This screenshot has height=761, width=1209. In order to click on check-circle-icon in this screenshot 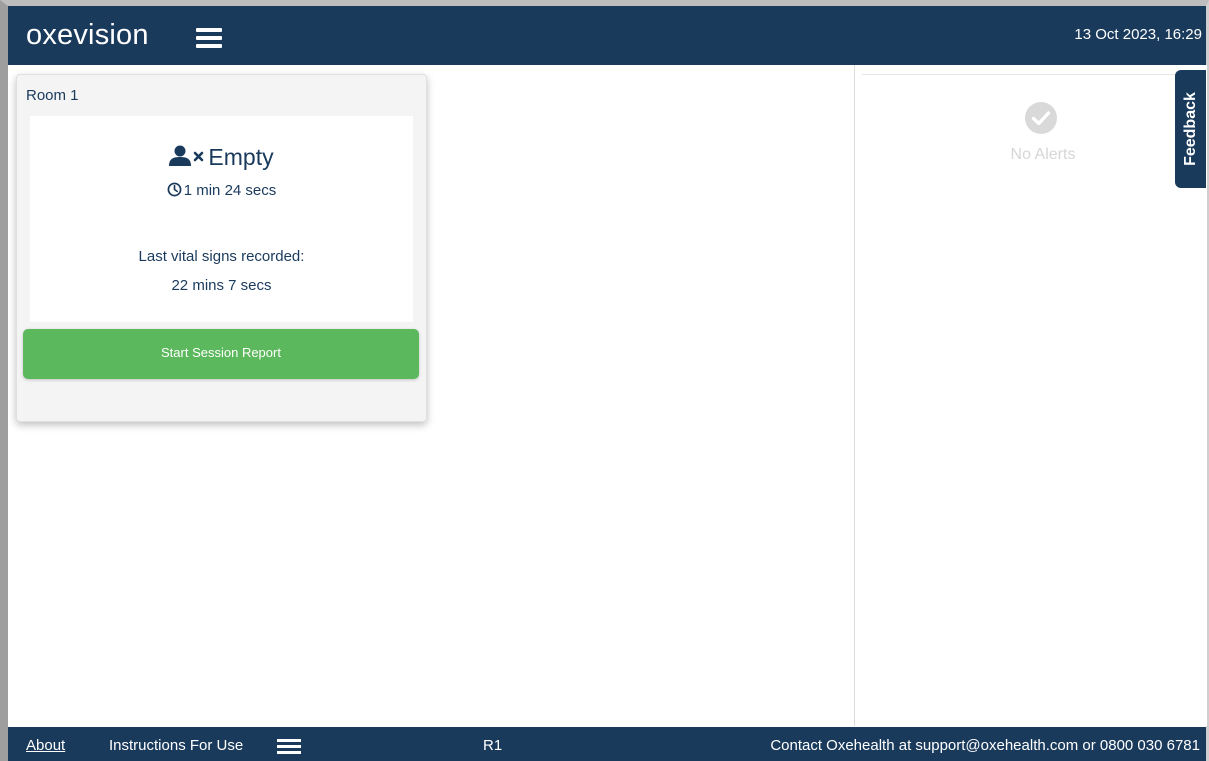, I will do `click(1041, 118)`.